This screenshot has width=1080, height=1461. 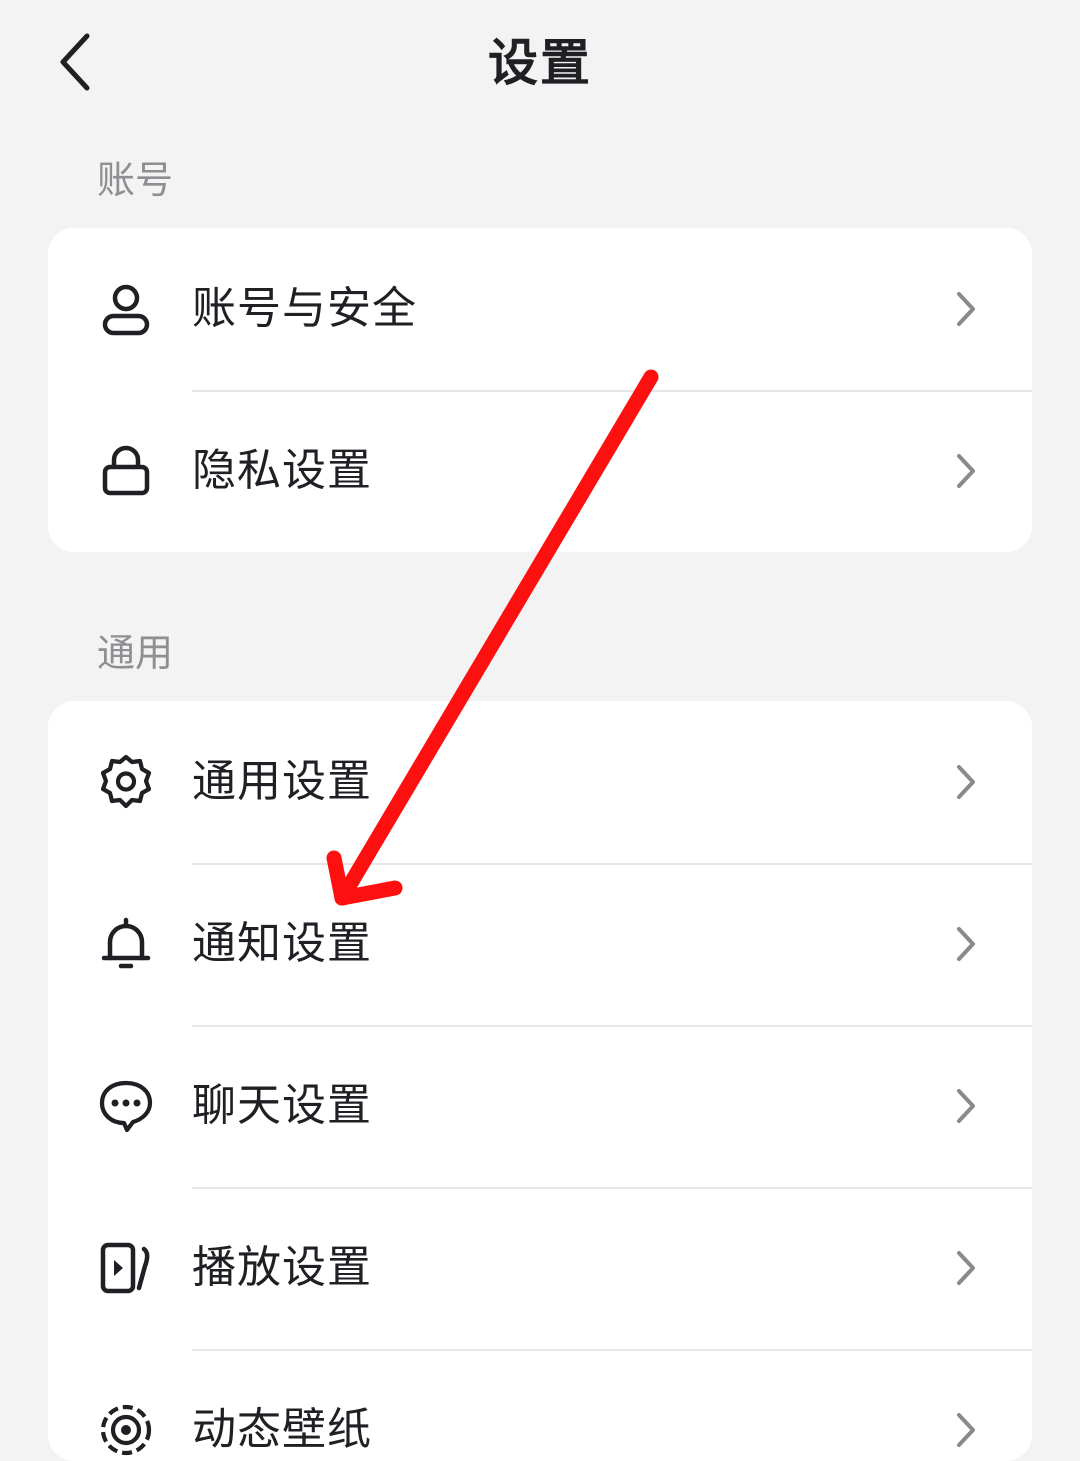 I want to click on lock-icon, so click(x=126, y=471).